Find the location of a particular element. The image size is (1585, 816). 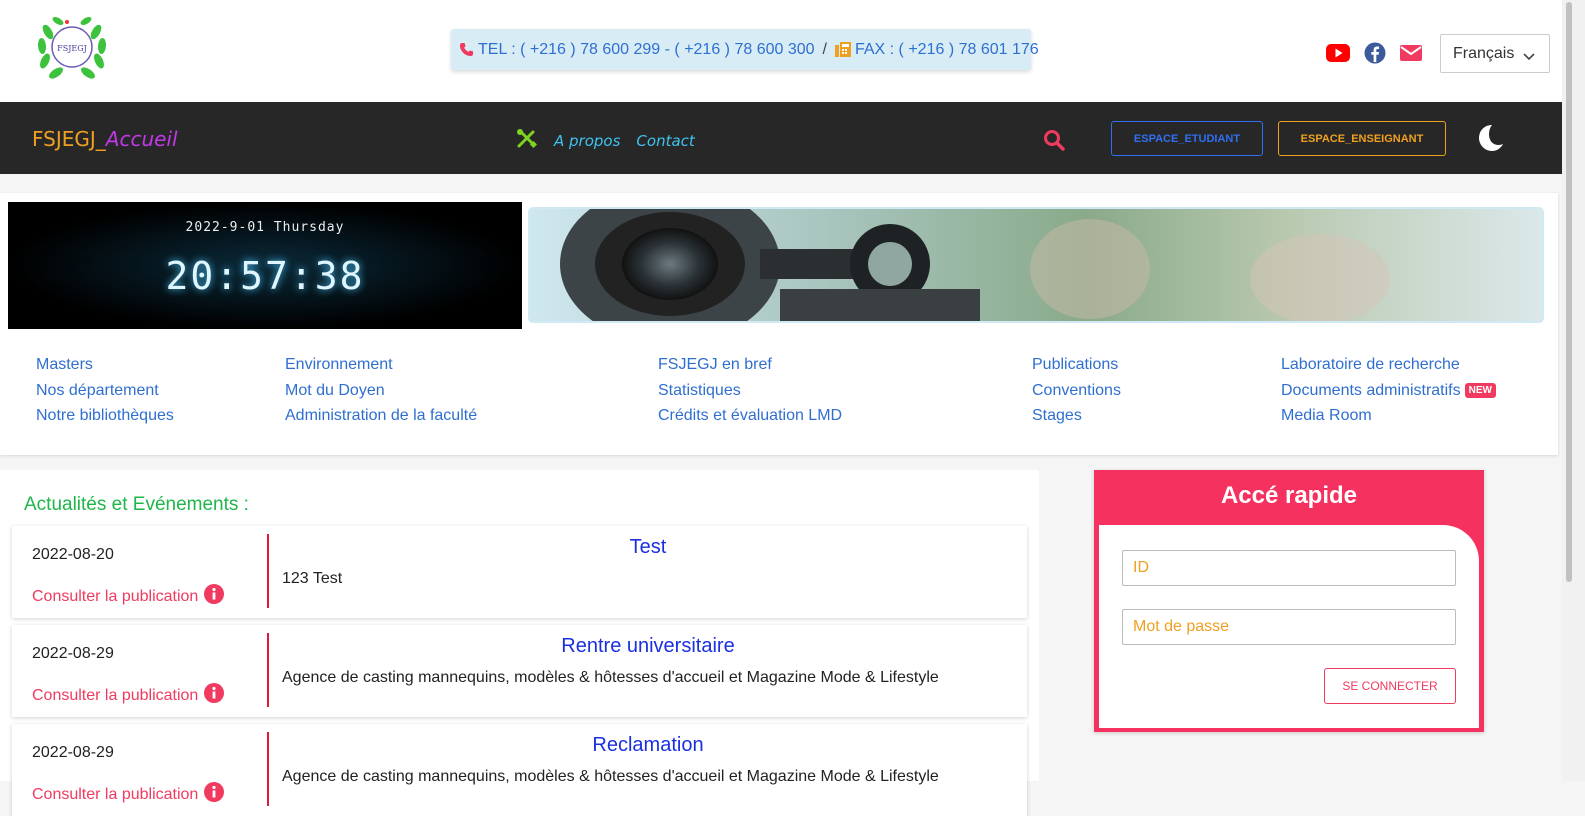

password-input is located at coordinates (1289, 627).